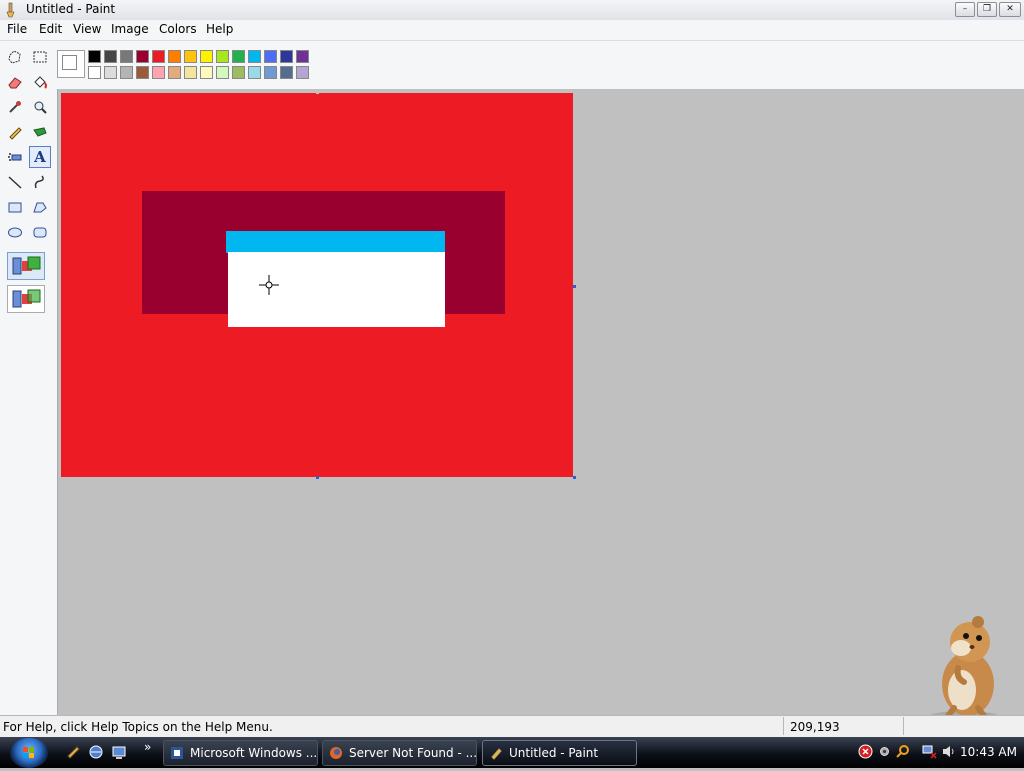 The width and height of the screenshot is (1024, 771). What do you see at coordinates (1010, 9) in the screenshot?
I see `close-button: ✕` at bounding box center [1010, 9].